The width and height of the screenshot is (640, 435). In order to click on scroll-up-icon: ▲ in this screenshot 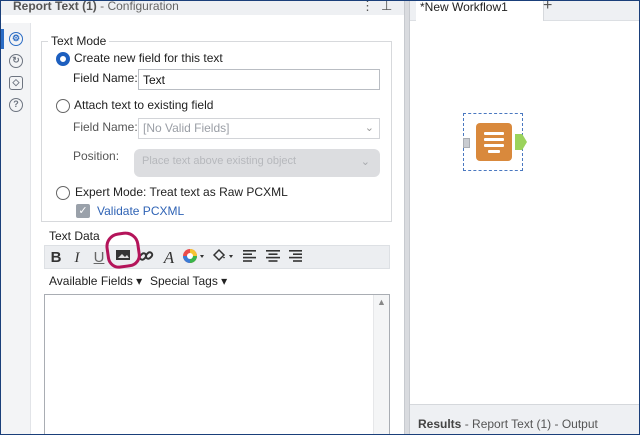, I will do `click(381, 302)`.